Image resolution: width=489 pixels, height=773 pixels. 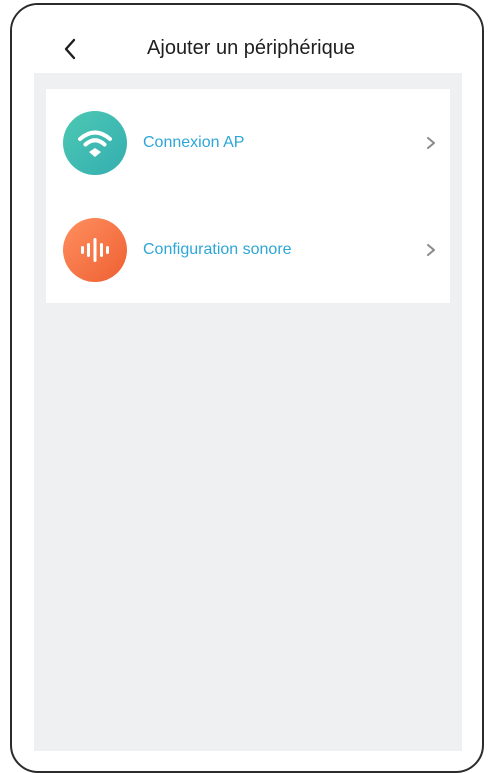 What do you see at coordinates (95, 142) in the screenshot?
I see `wifi-icon` at bounding box center [95, 142].